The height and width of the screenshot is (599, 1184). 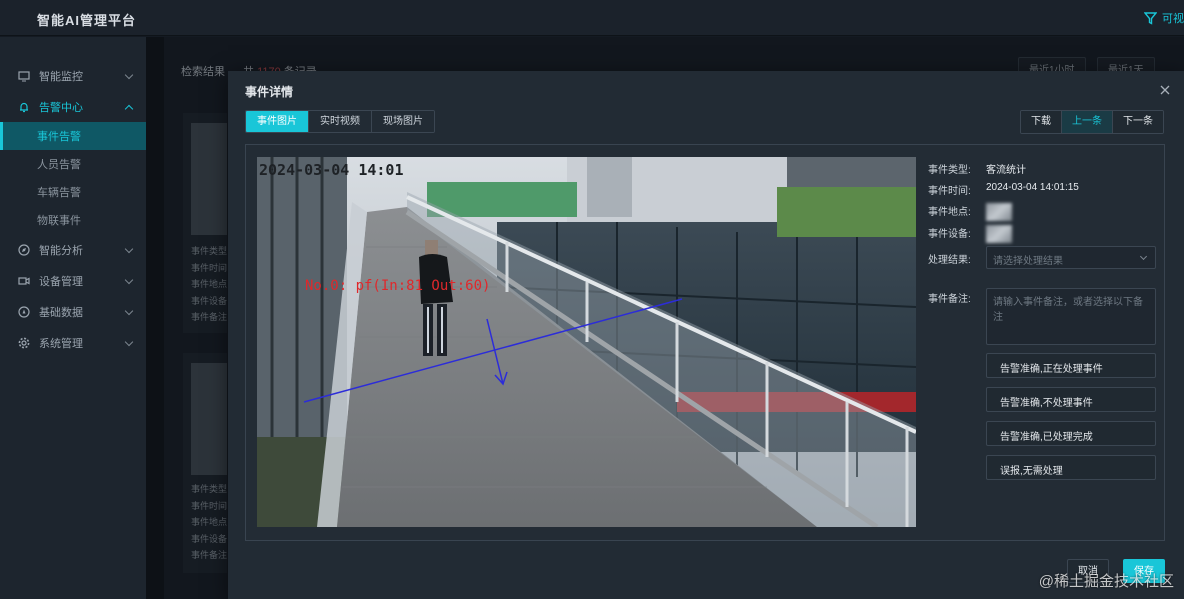 I want to click on compass2-icon, so click(x=24, y=311).